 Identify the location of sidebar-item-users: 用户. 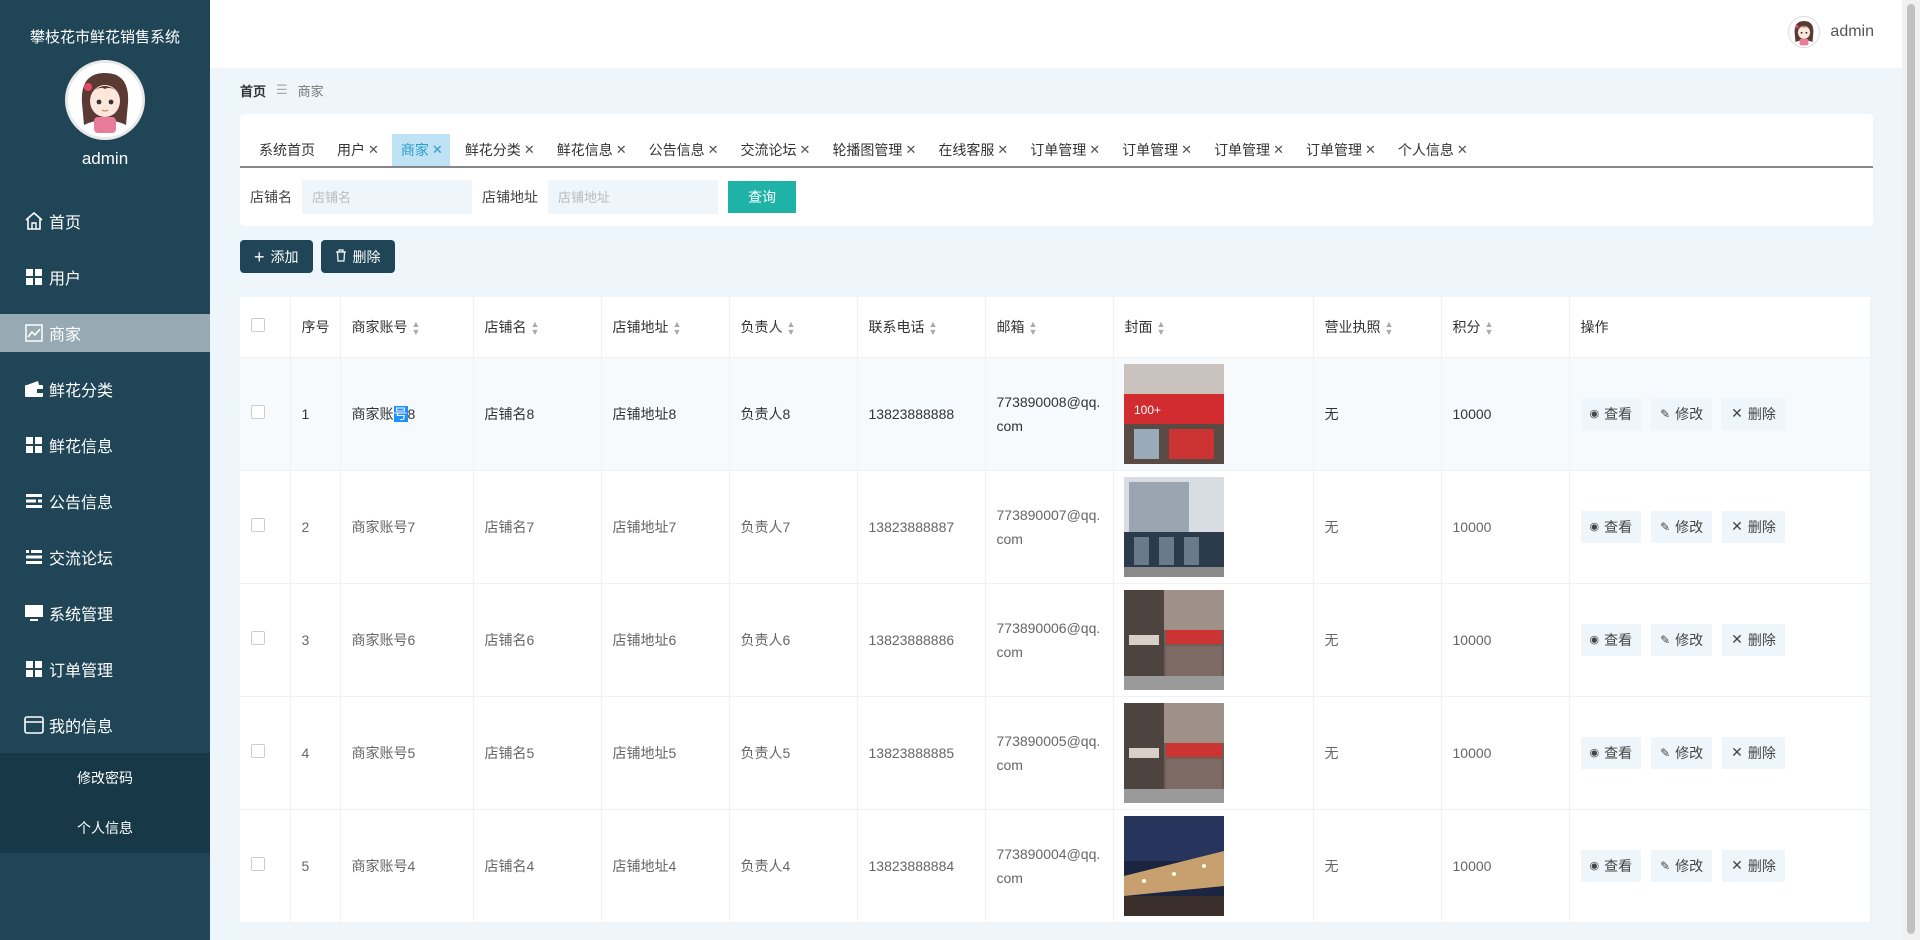
(105, 277).